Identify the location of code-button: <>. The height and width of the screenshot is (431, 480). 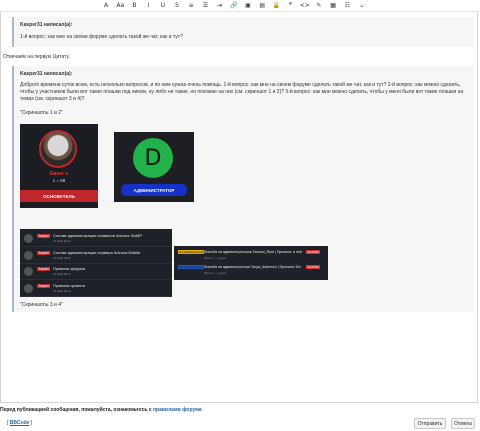
(305, 5).